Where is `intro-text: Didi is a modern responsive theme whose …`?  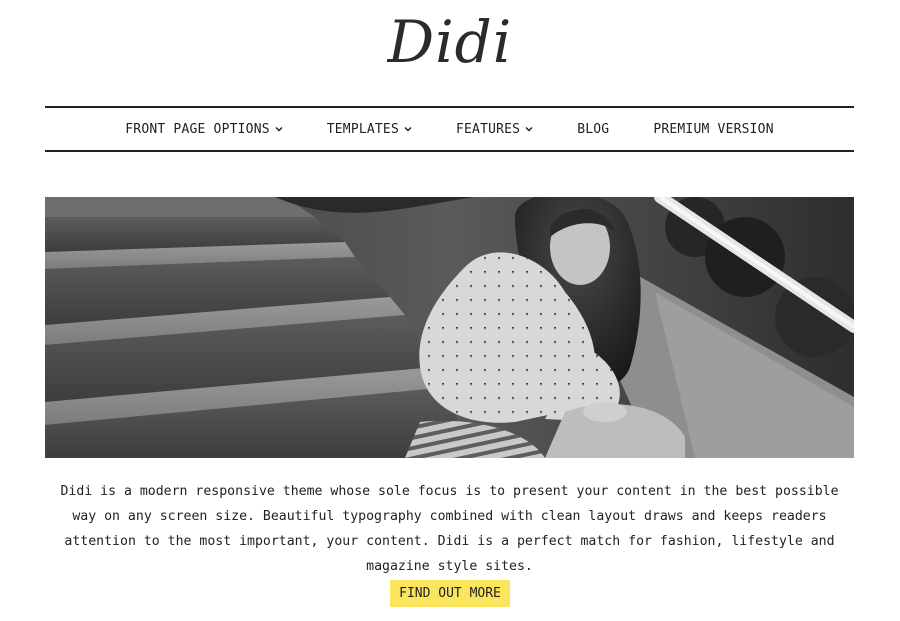
intro-text: Didi is a modern responsive theme whose … is located at coordinates (449, 529).